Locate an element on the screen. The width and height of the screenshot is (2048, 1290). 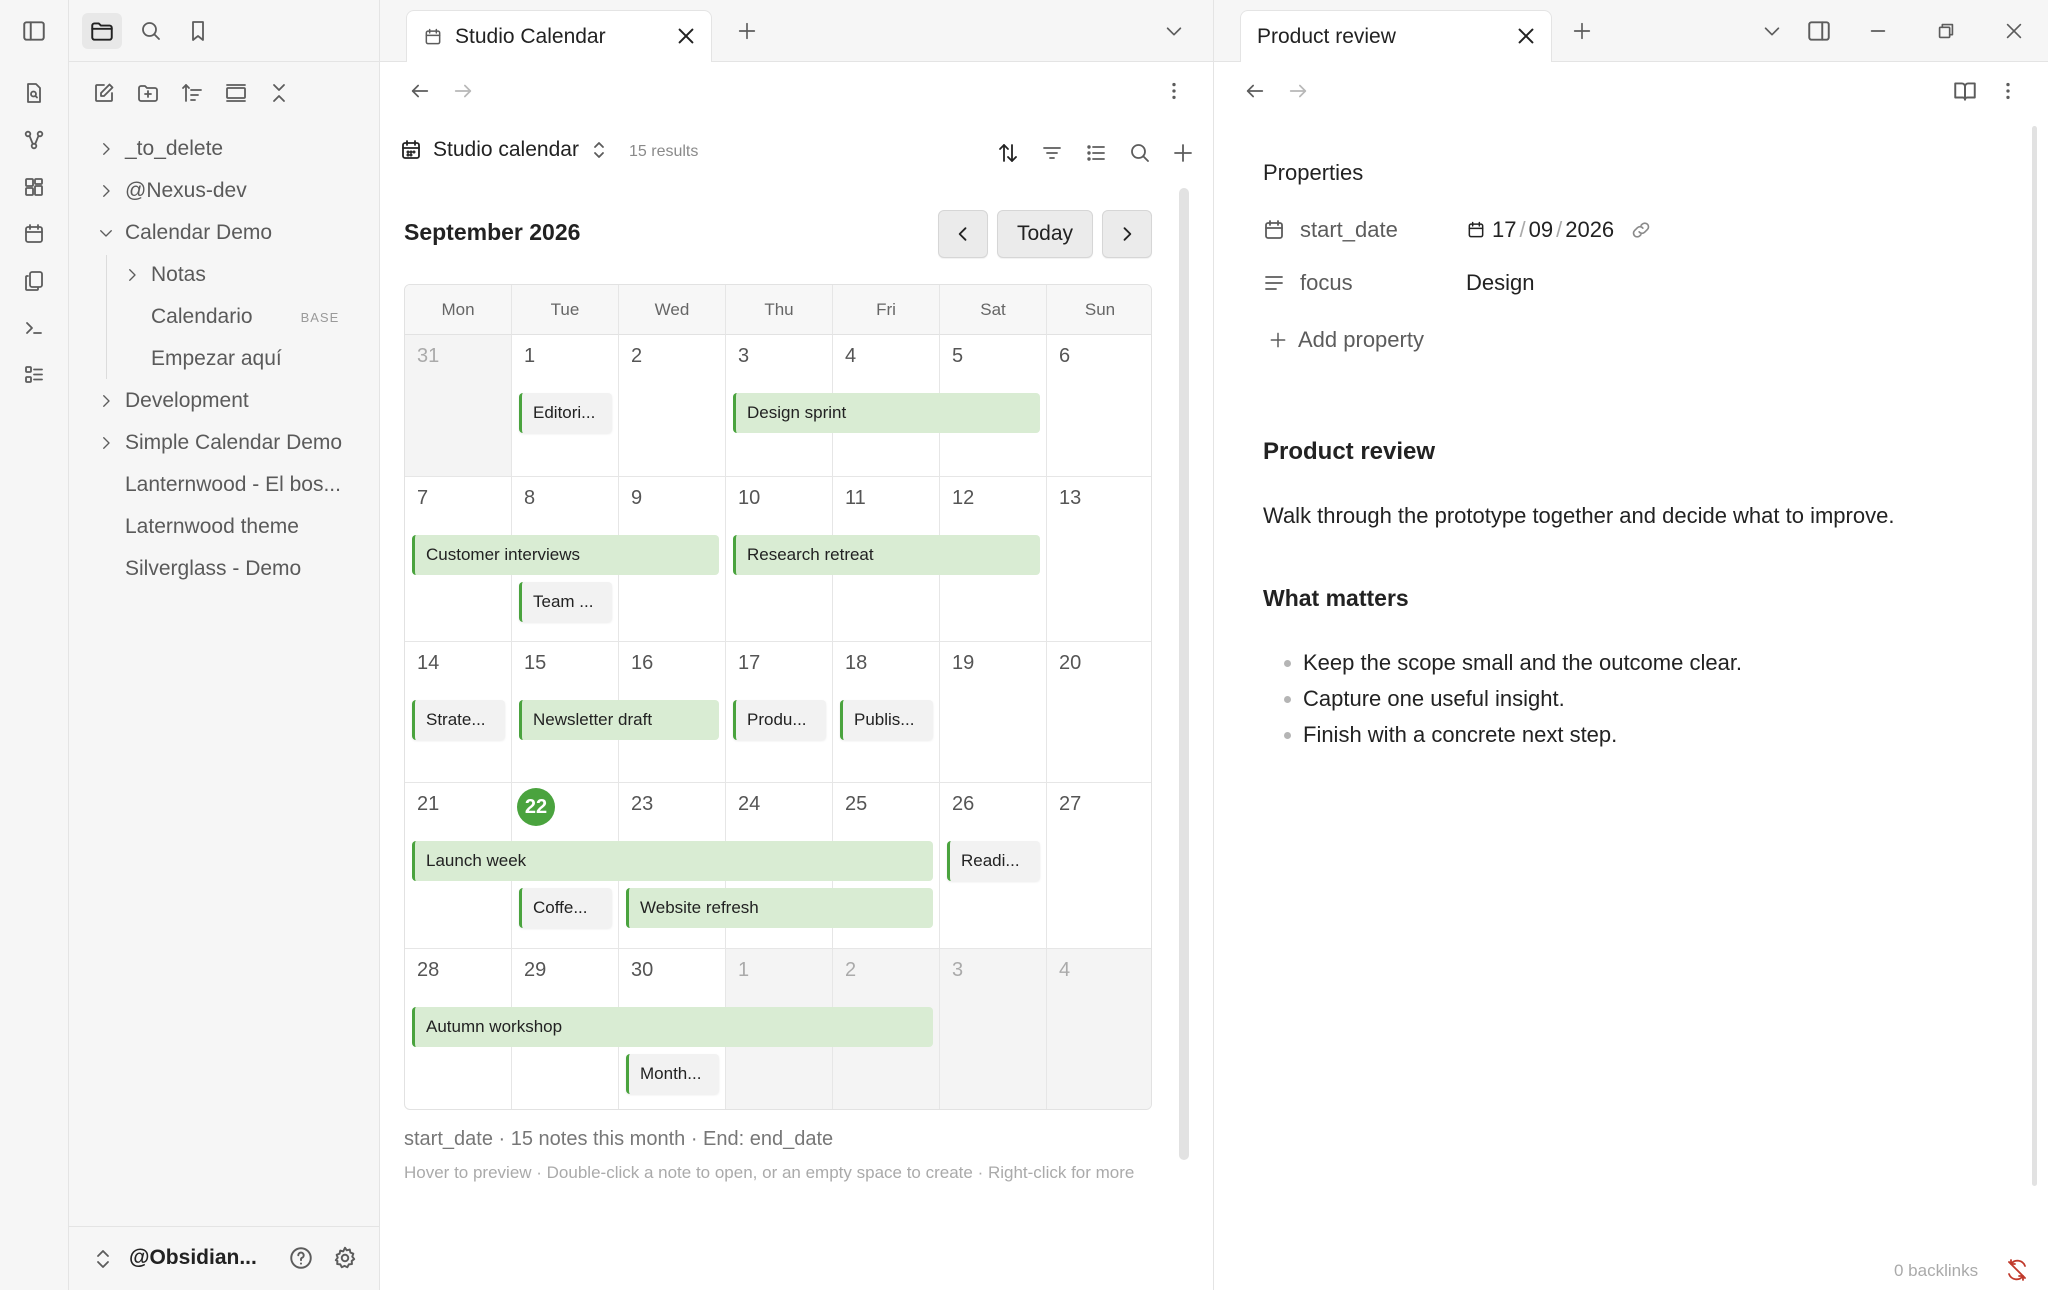
note-scrollbar is located at coordinates (2034, 656).